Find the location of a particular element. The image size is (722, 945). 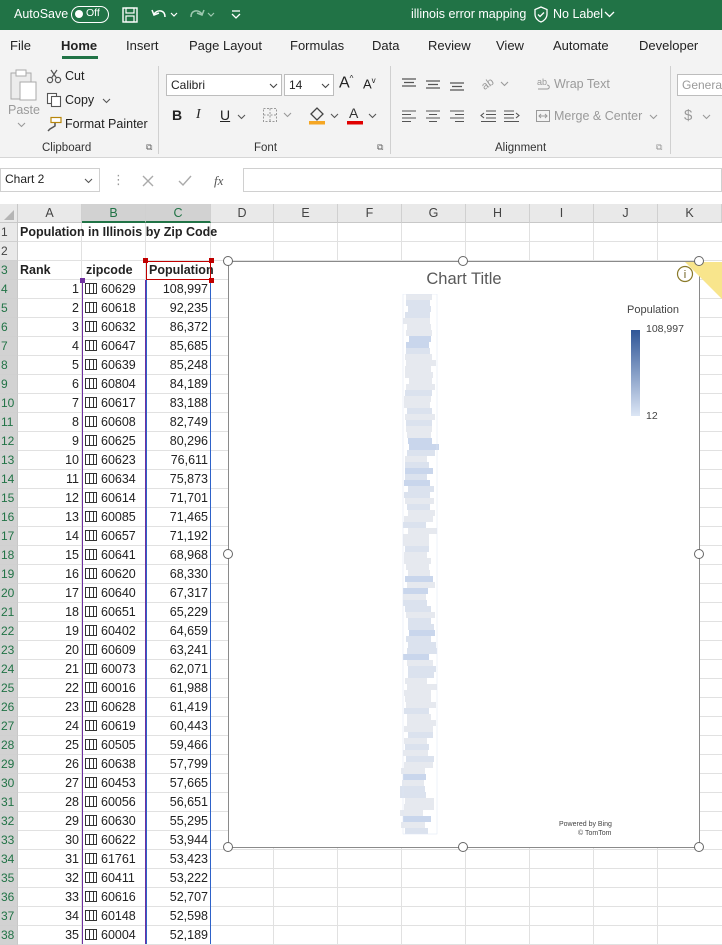

rank-cell: 5 is located at coordinates (50, 365).